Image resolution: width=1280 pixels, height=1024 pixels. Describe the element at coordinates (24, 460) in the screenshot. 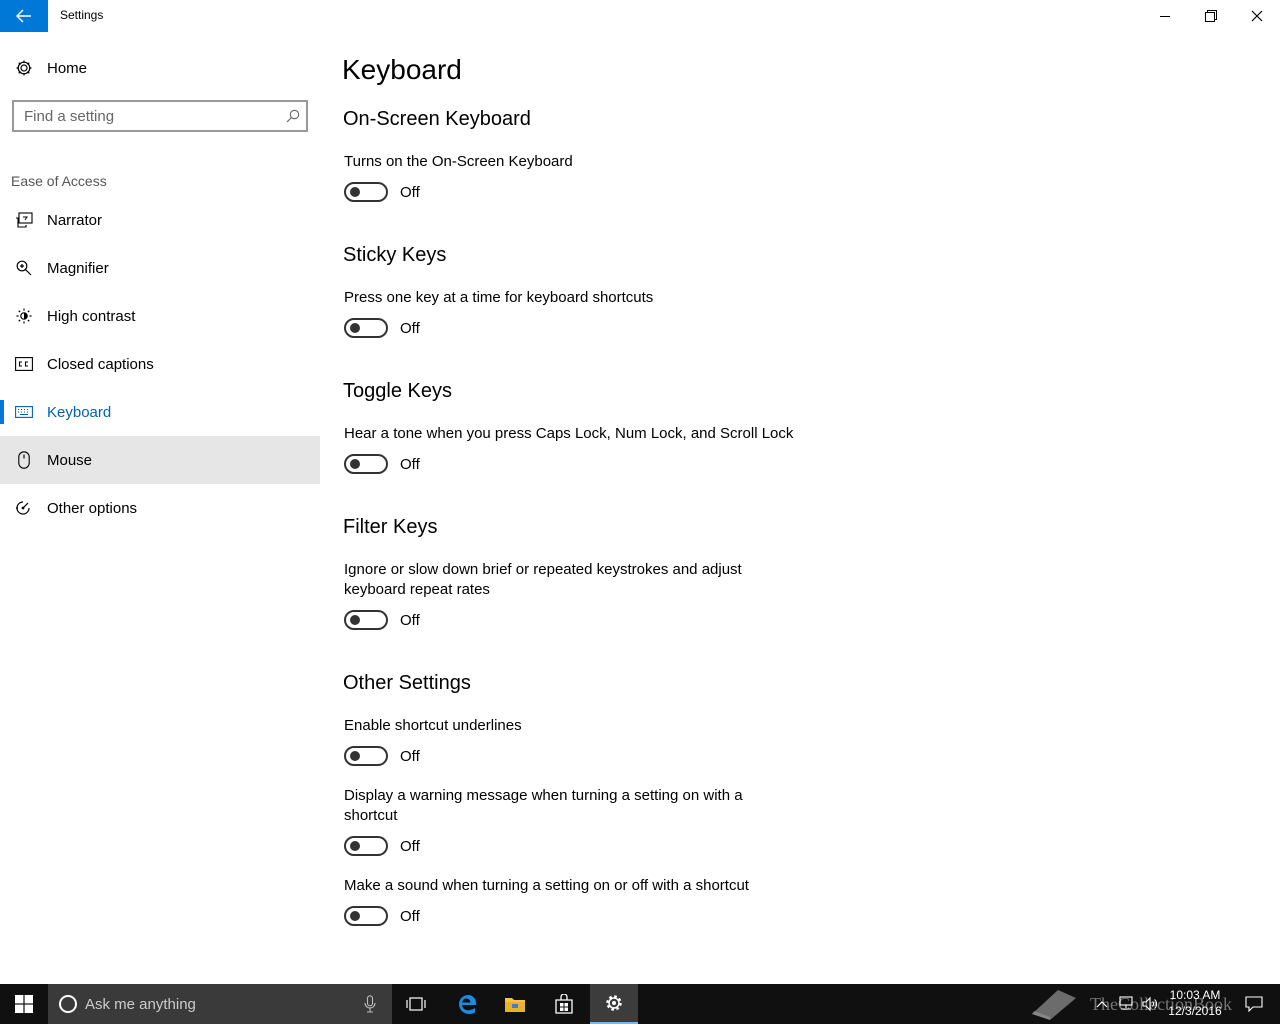

I see `mouse-icon` at that location.